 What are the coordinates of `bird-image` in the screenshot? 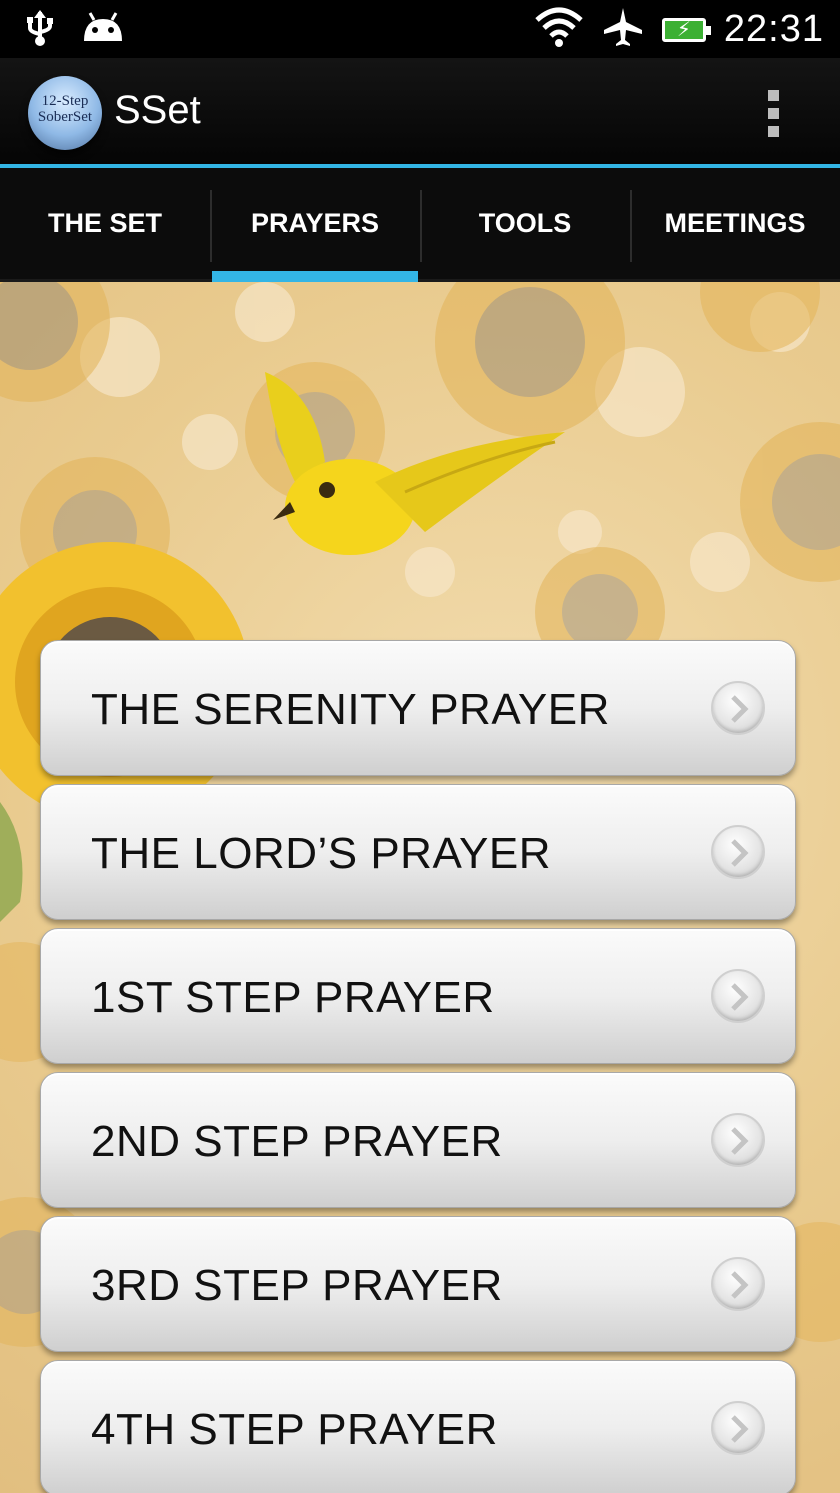 It's located at (415, 463).